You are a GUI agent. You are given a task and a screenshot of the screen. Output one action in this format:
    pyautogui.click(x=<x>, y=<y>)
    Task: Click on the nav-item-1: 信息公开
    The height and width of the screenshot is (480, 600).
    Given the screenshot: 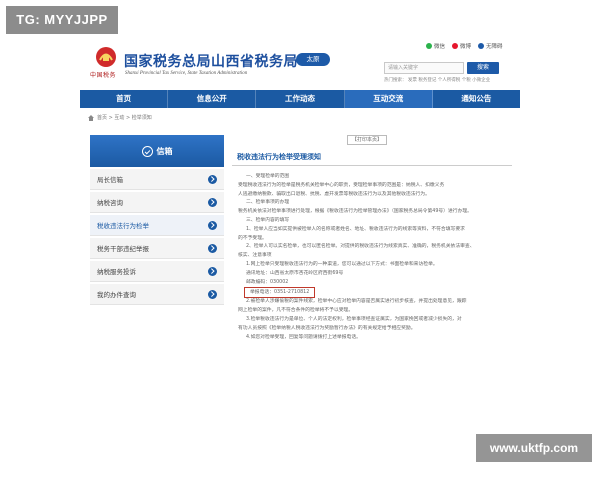 What is the action you would take?
    pyautogui.click(x=212, y=99)
    